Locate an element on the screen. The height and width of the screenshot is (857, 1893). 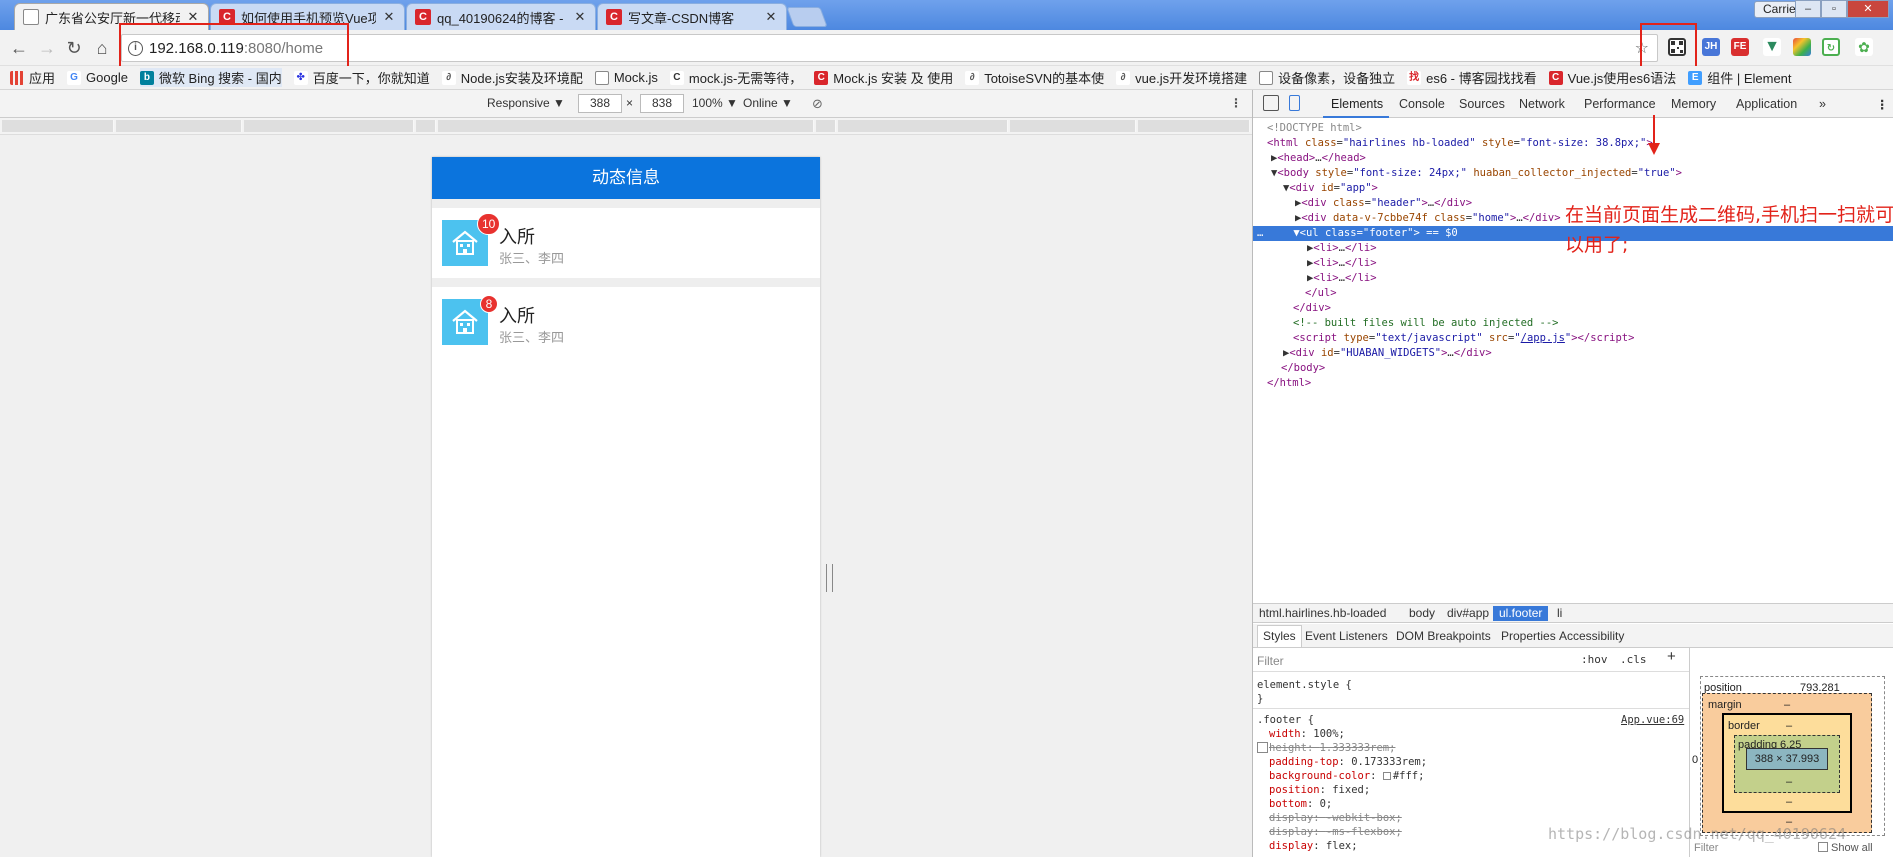
tab-network: Network is located at coordinates (1542, 104).